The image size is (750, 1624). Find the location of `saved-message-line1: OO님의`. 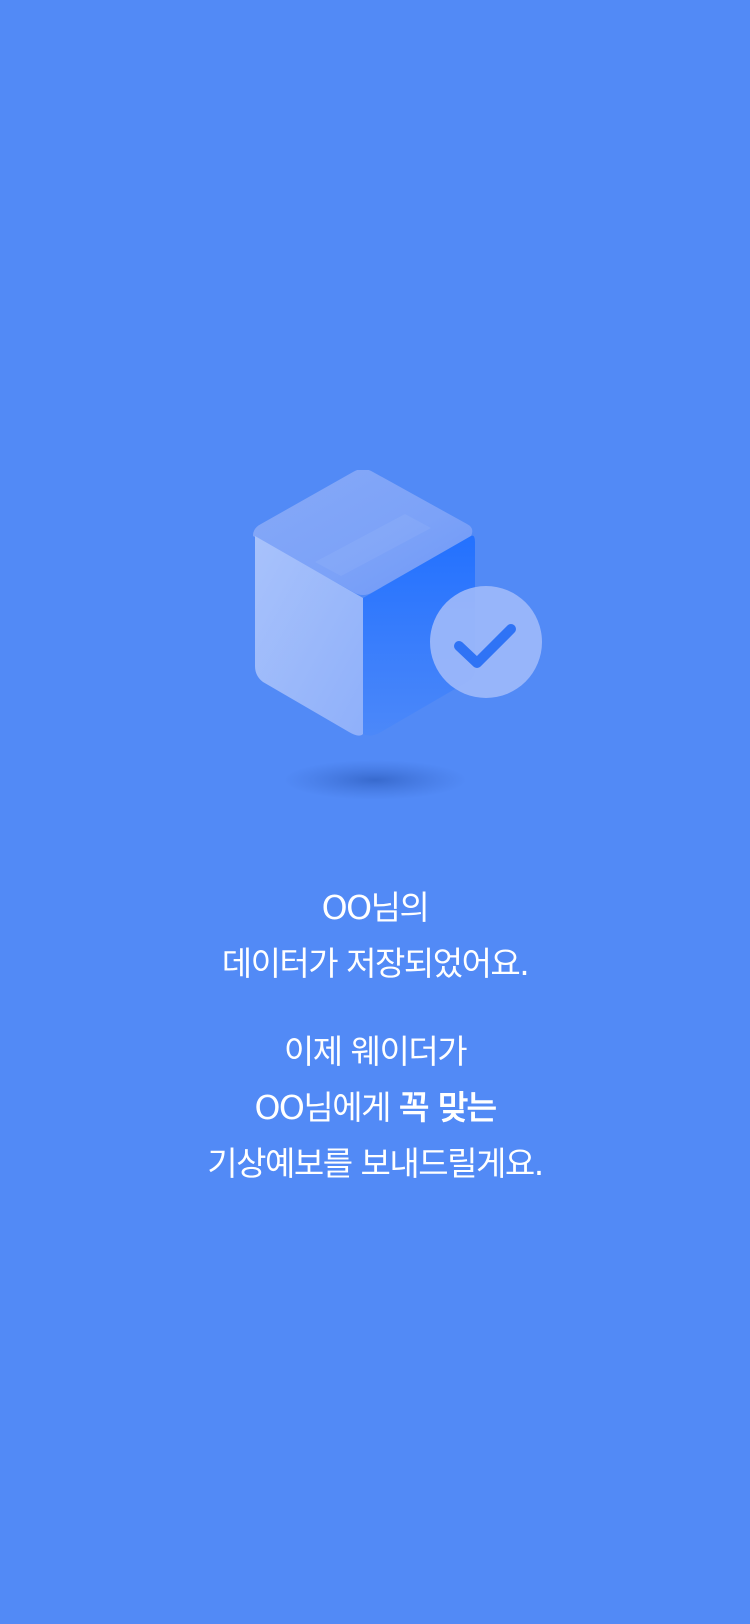

saved-message-line1: OO님의 is located at coordinates (375, 907).